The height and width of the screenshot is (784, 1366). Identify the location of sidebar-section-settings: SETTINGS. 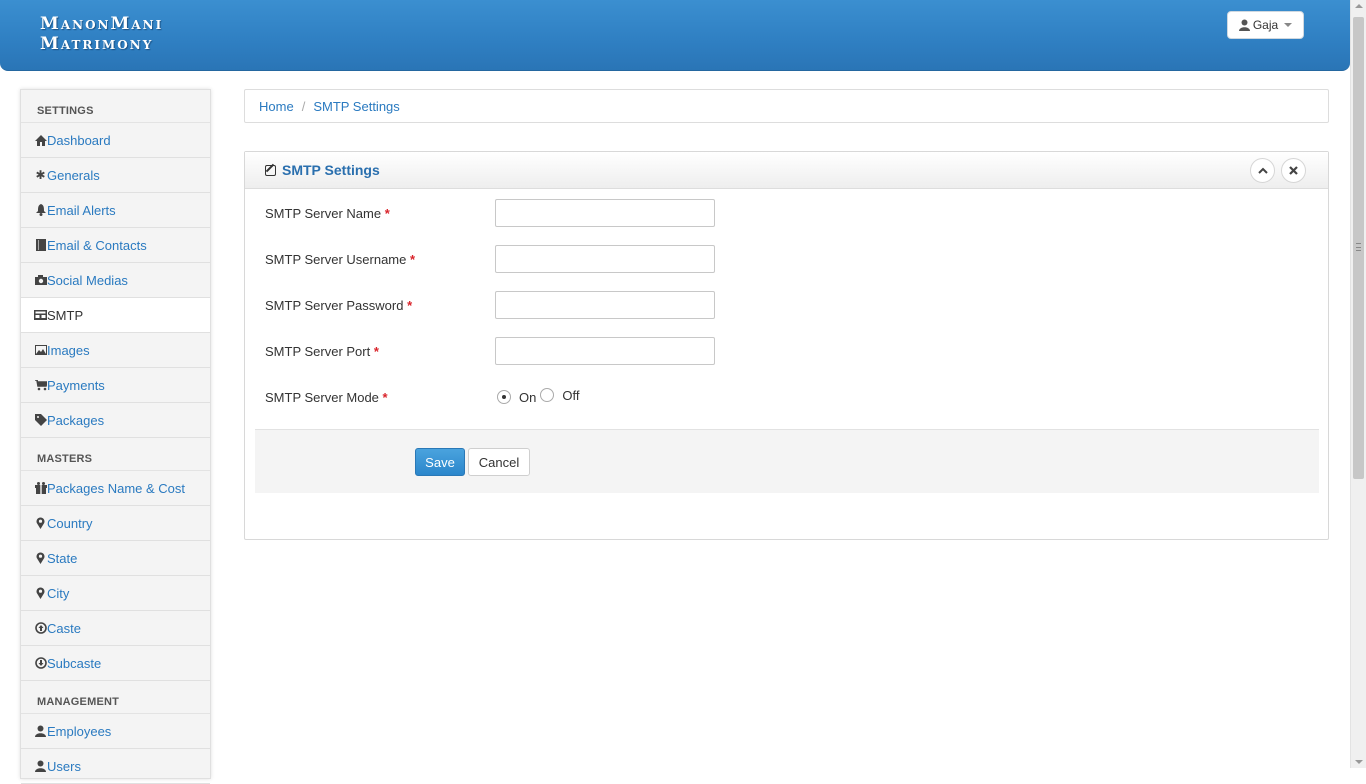
(115, 106).